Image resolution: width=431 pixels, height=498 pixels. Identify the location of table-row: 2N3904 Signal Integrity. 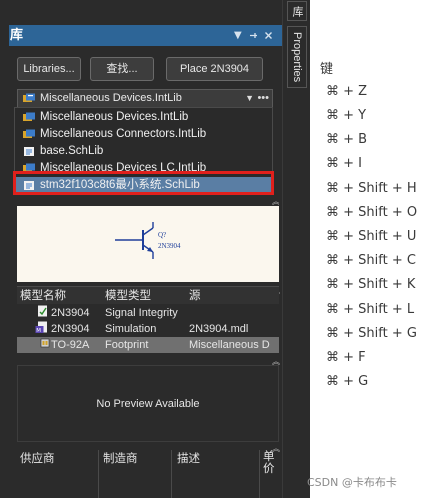
(148, 313).